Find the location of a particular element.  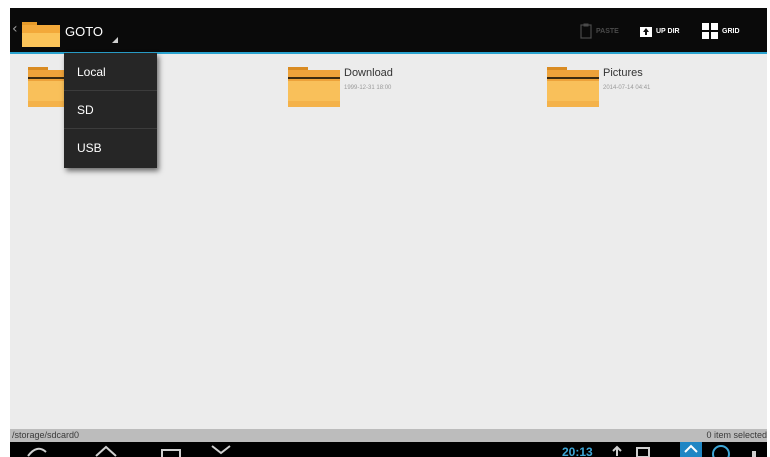

up-folder-icon is located at coordinates (646, 31).